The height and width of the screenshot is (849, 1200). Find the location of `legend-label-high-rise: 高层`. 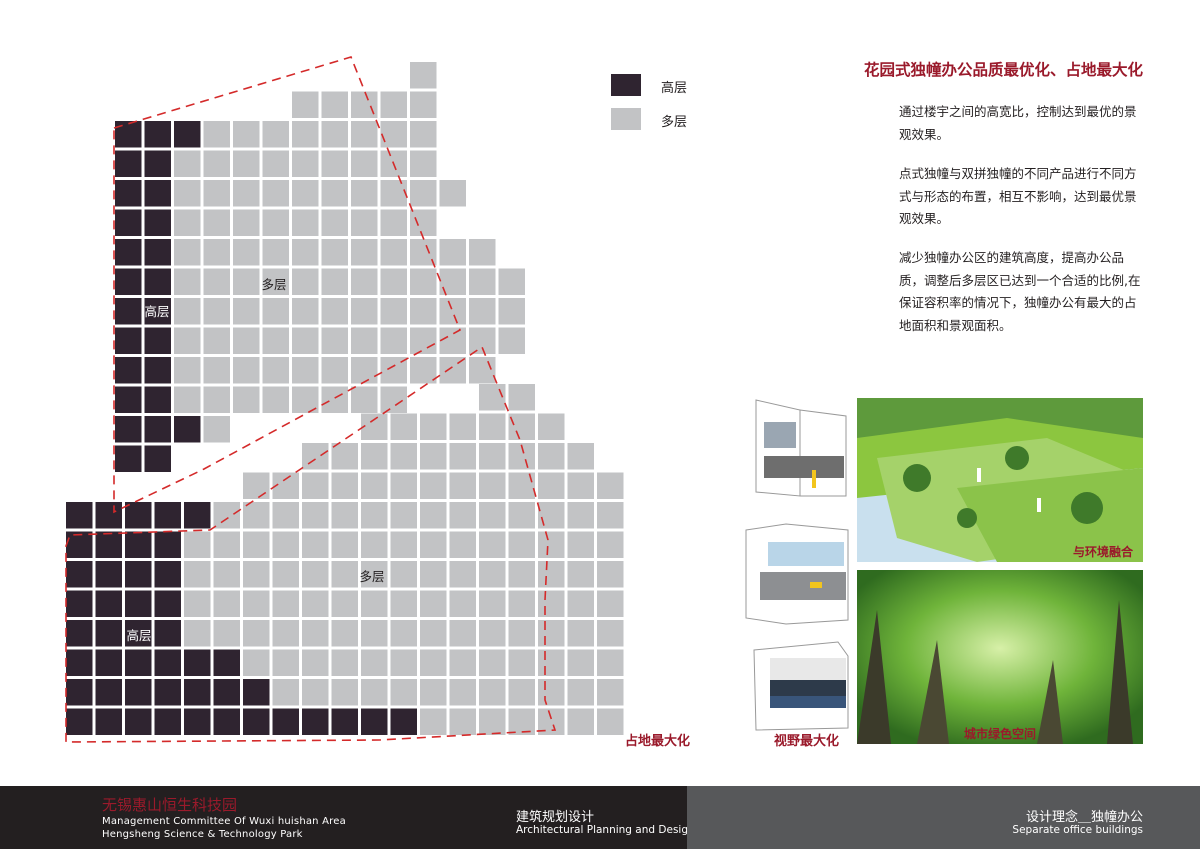

legend-label-high-rise: 高层 is located at coordinates (674, 88).